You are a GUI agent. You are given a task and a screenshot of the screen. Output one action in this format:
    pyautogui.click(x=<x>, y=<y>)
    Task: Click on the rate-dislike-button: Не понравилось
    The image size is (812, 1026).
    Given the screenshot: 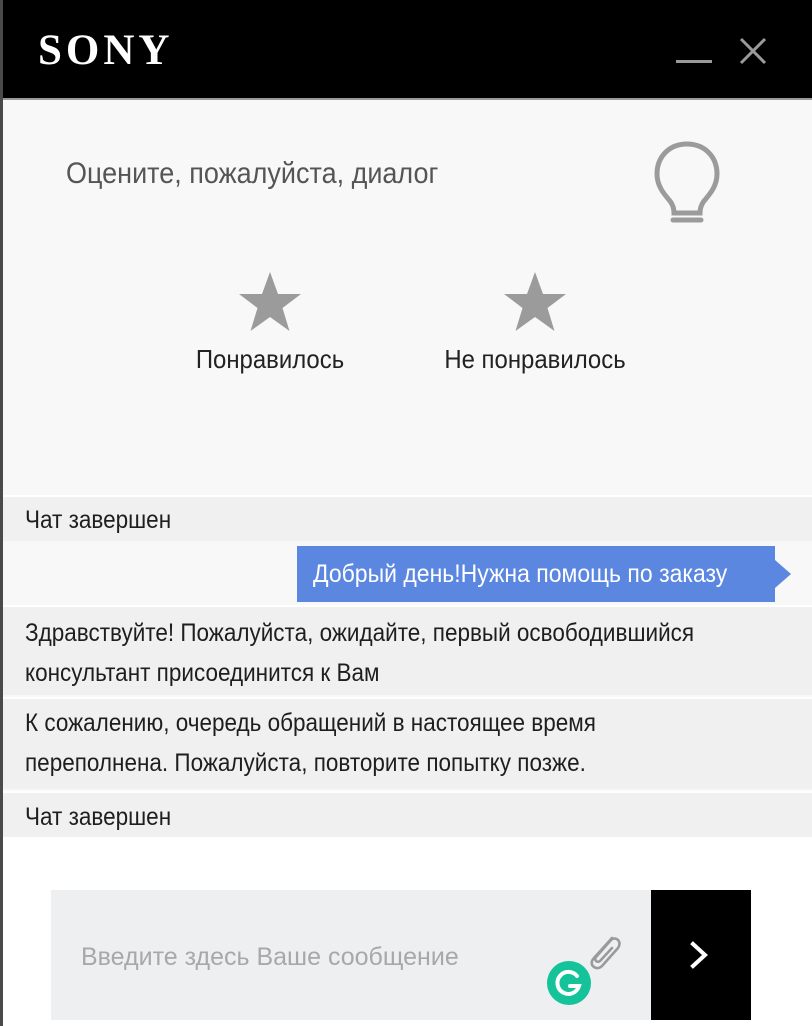 What is the action you would take?
    pyautogui.click(x=535, y=330)
    